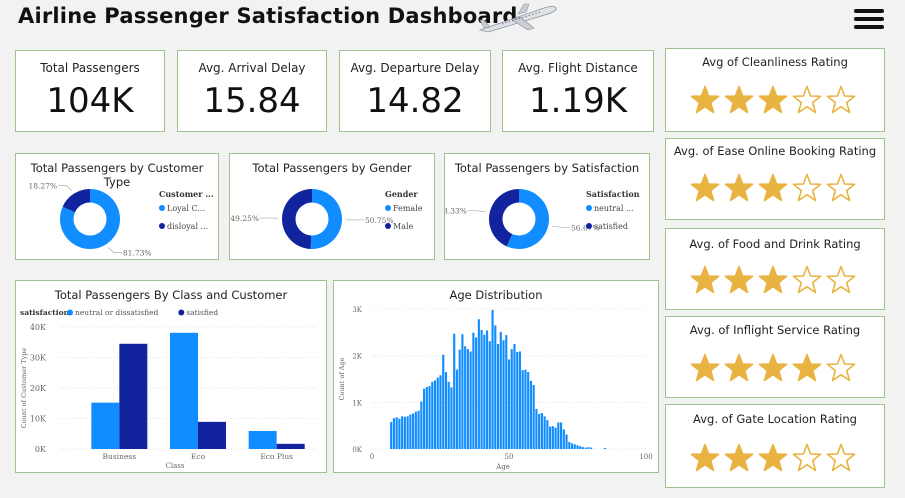 The height and width of the screenshot is (498, 905). Describe the element at coordinates (38, 388) in the screenshot. I see `y-tick-label: 20K` at that location.